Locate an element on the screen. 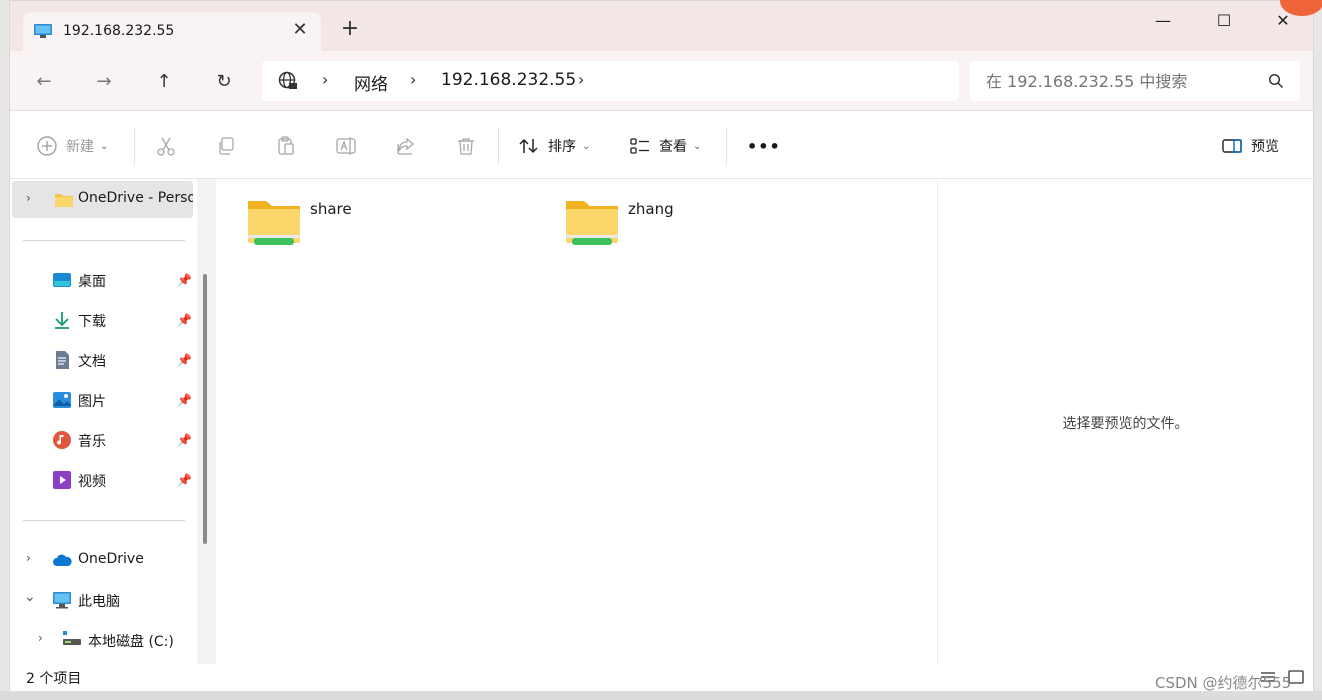 The height and width of the screenshot is (700, 1322). sort-icon is located at coordinates (528, 146).